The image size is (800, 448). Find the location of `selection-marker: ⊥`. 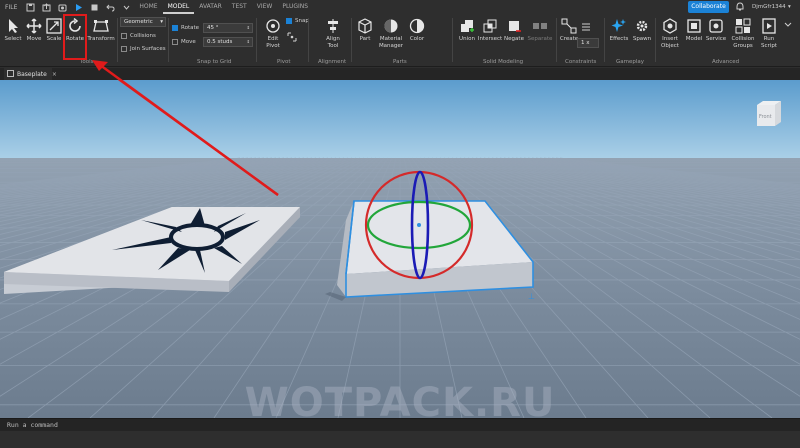

selection-marker: ⊥ is located at coordinates (531, 296).